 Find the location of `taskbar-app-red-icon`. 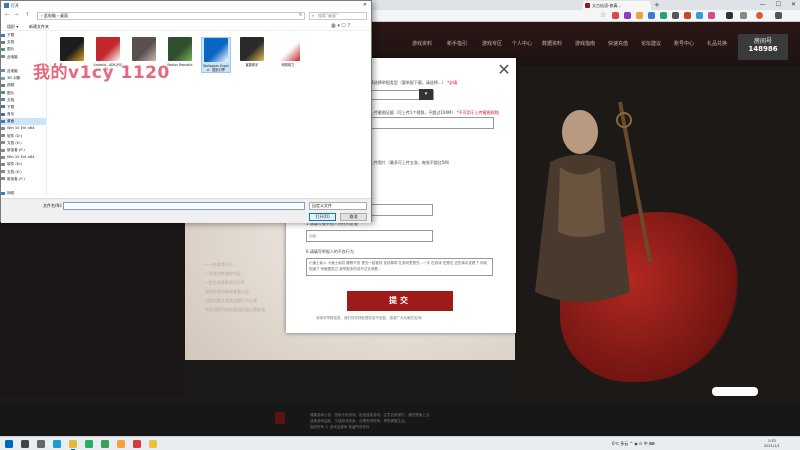

taskbar-app-red-icon is located at coordinates (137, 444).